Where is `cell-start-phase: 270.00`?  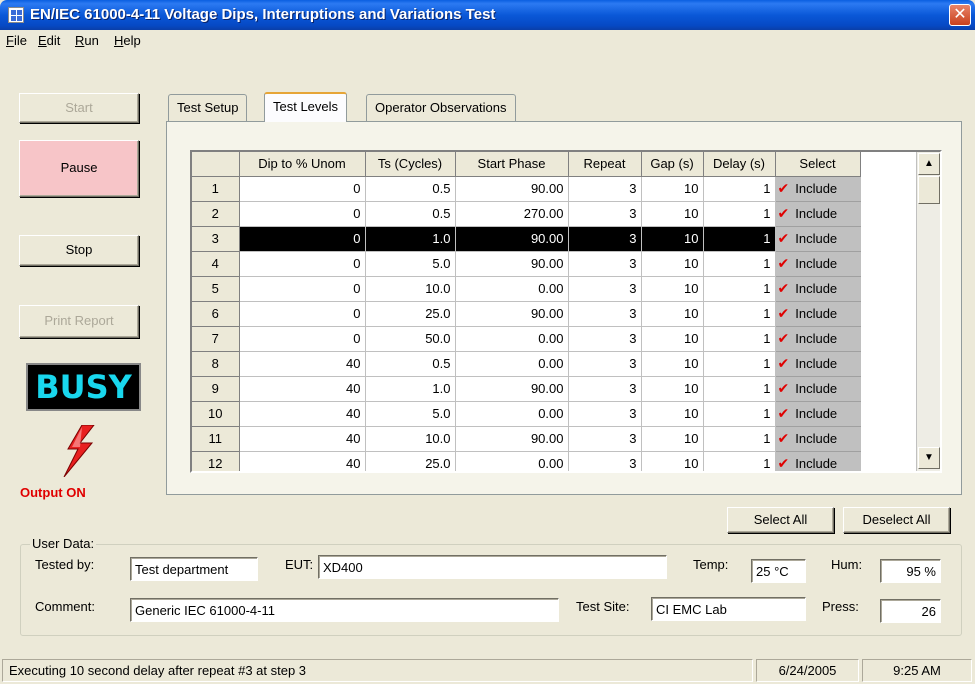 cell-start-phase: 270.00 is located at coordinates (512, 214).